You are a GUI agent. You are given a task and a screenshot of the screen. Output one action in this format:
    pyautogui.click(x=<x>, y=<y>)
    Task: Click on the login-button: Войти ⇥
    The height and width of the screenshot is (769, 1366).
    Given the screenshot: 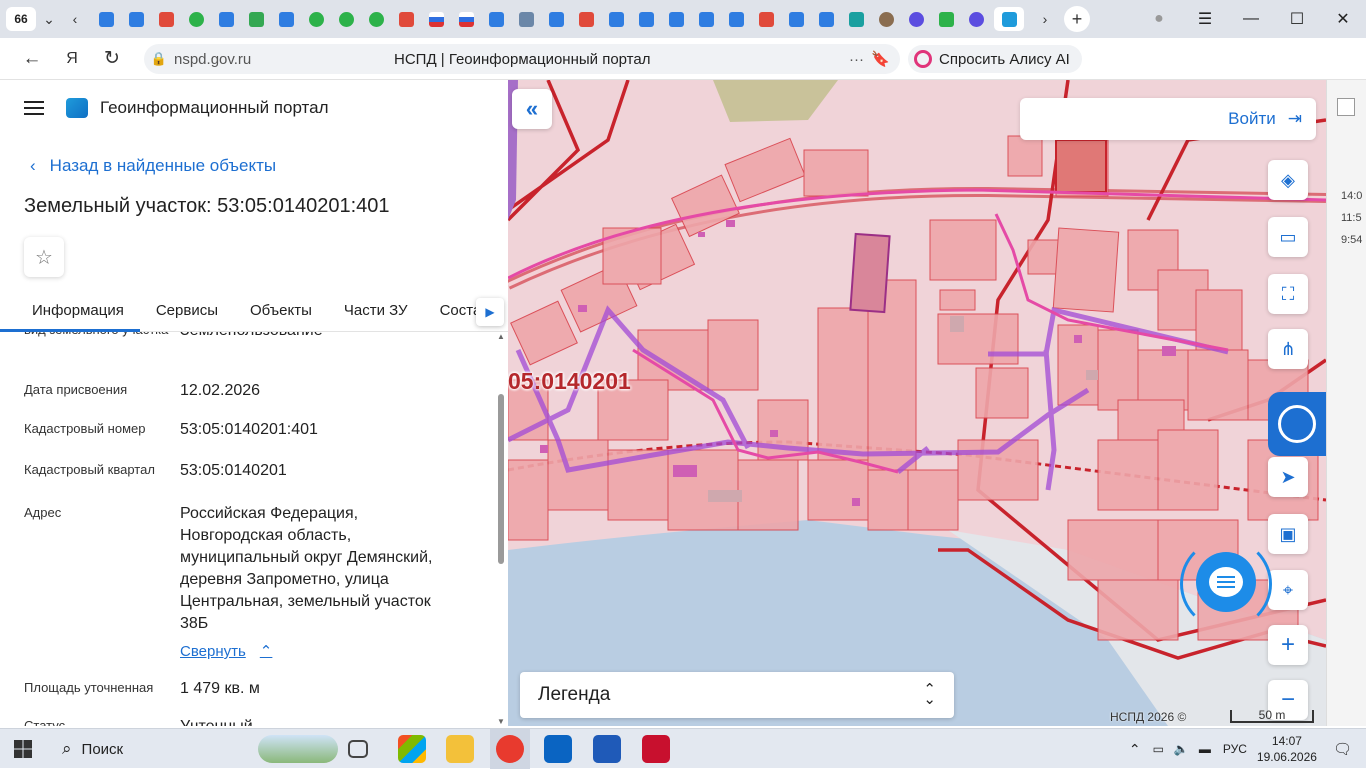 What is the action you would take?
    pyautogui.click(x=1168, y=119)
    